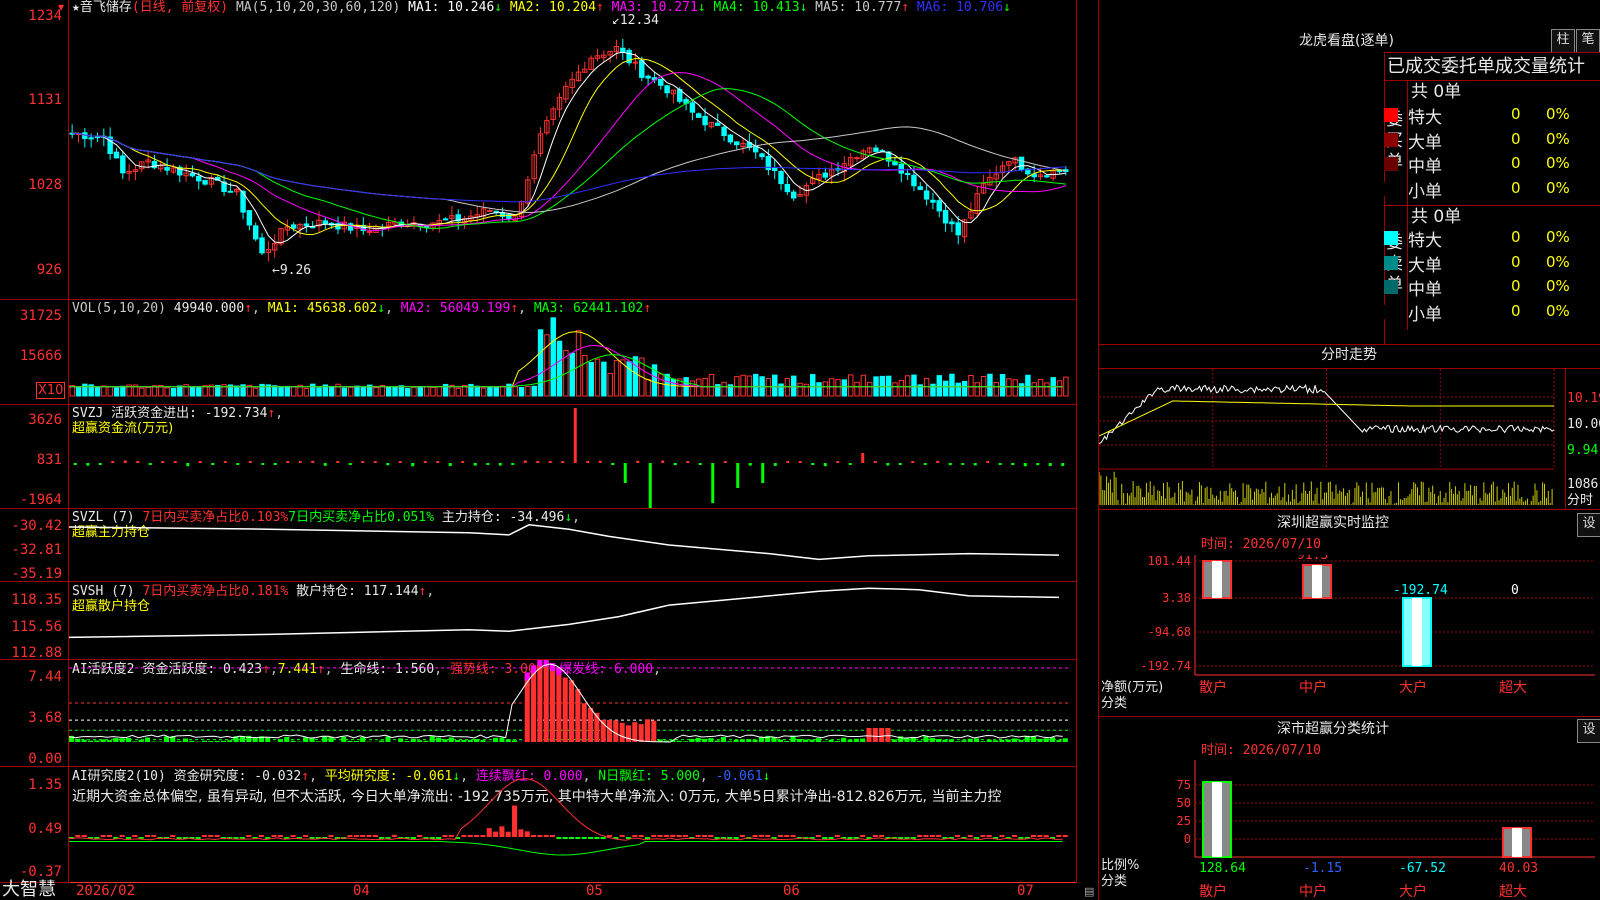 The width and height of the screenshot is (1600, 900). I want to click on bar-value-large: -192.74, so click(1420, 590).